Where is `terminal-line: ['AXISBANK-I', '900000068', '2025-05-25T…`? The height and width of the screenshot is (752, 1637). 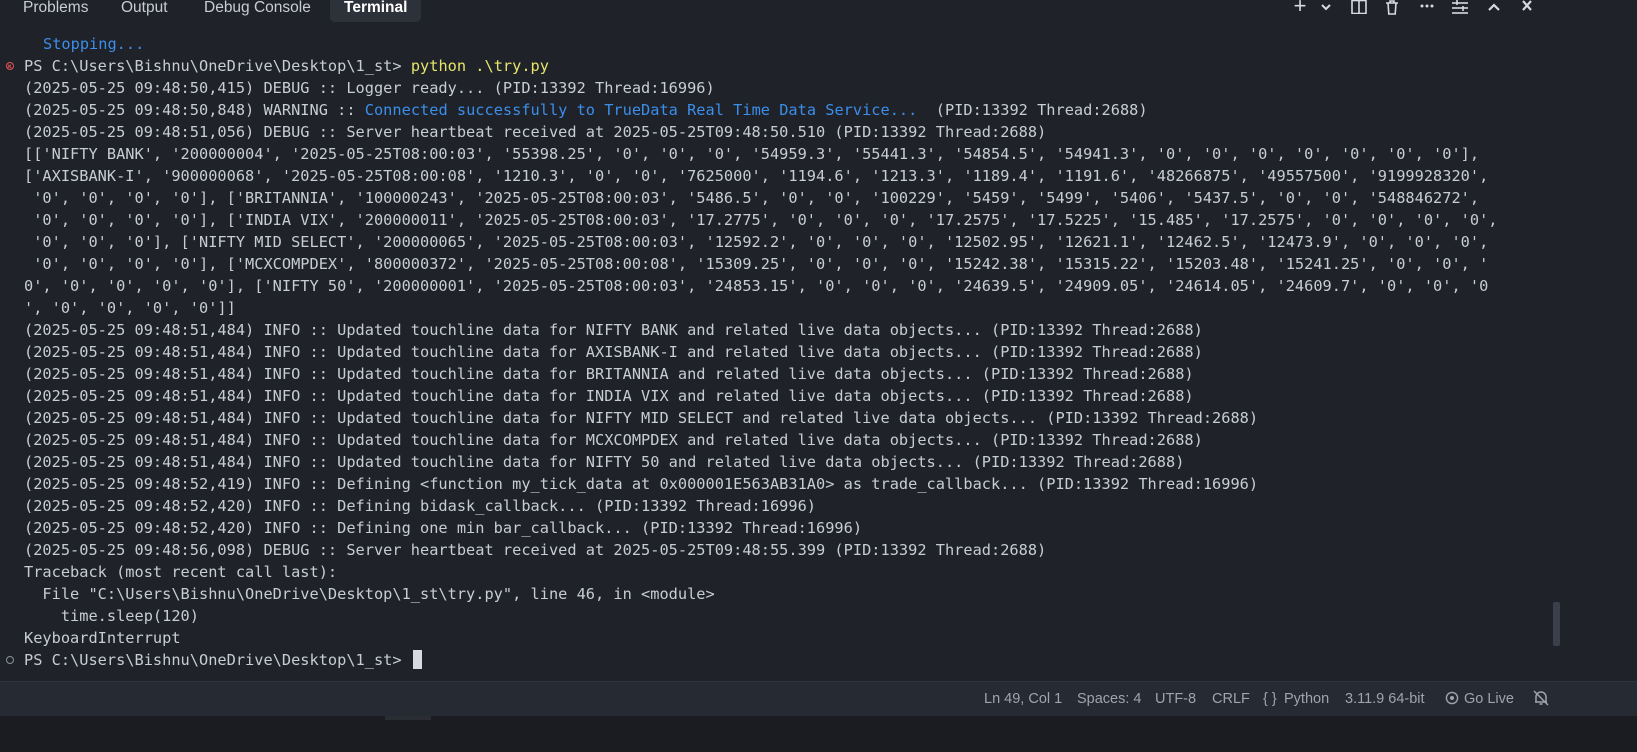
terminal-line: ['AXISBANK-I', '900000068', '2025-05-25T… is located at coordinates (756, 176).